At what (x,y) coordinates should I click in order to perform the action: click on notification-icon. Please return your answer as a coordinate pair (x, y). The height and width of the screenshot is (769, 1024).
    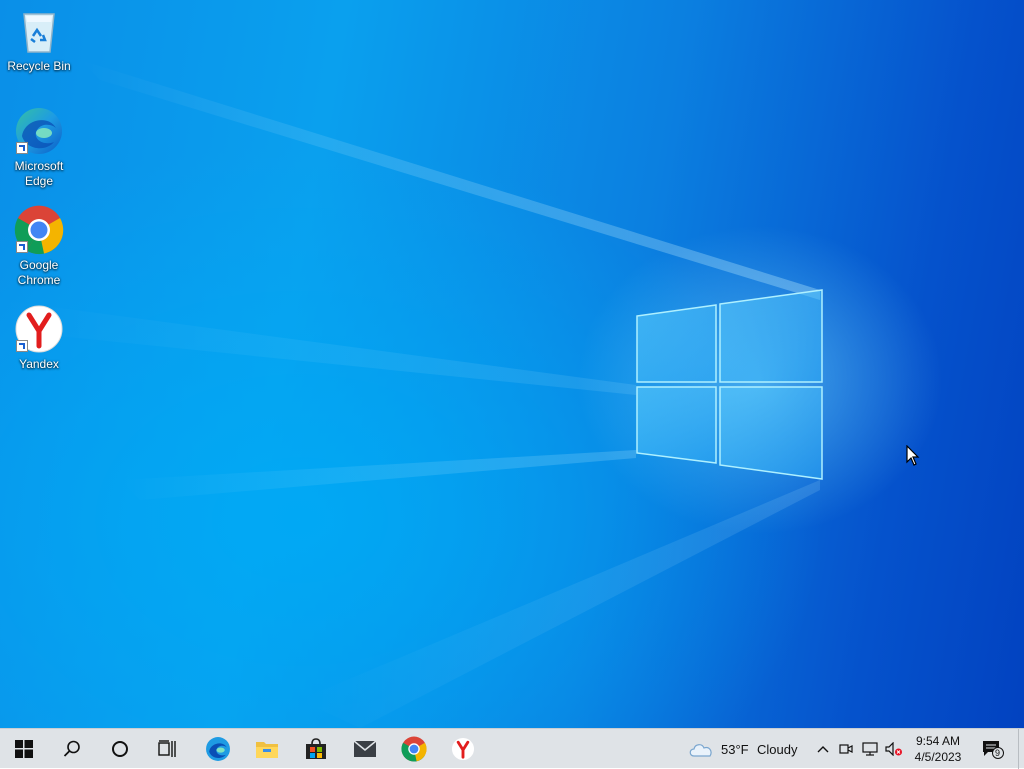
    Looking at the image, I should click on (993, 750).